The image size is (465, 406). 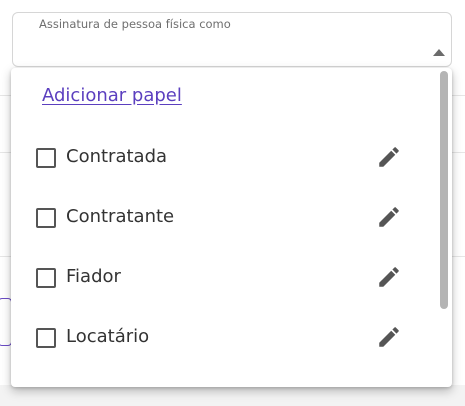 I want to click on scrollbar-thumb, so click(x=444, y=190).